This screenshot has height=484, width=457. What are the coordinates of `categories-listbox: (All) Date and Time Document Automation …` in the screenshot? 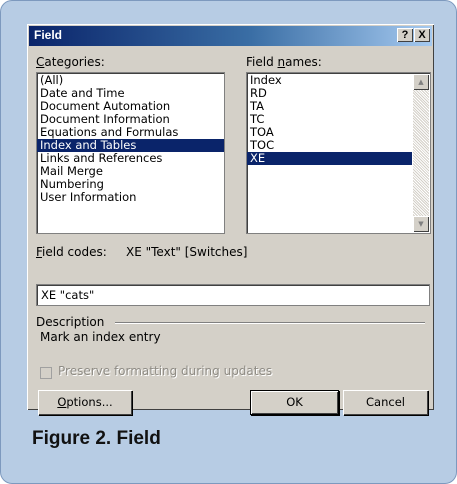 It's located at (130, 153).